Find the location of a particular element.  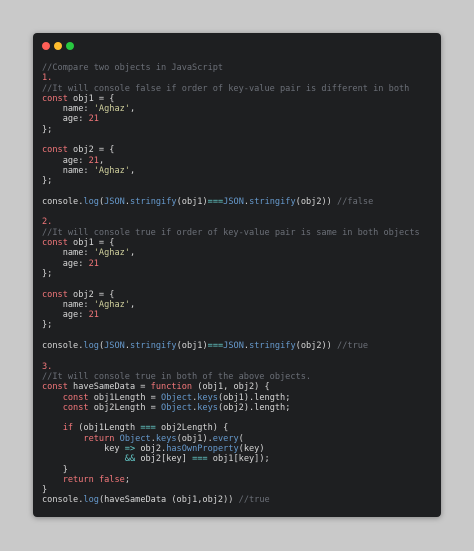

code-token: obj2Length) { is located at coordinates (192, 428).